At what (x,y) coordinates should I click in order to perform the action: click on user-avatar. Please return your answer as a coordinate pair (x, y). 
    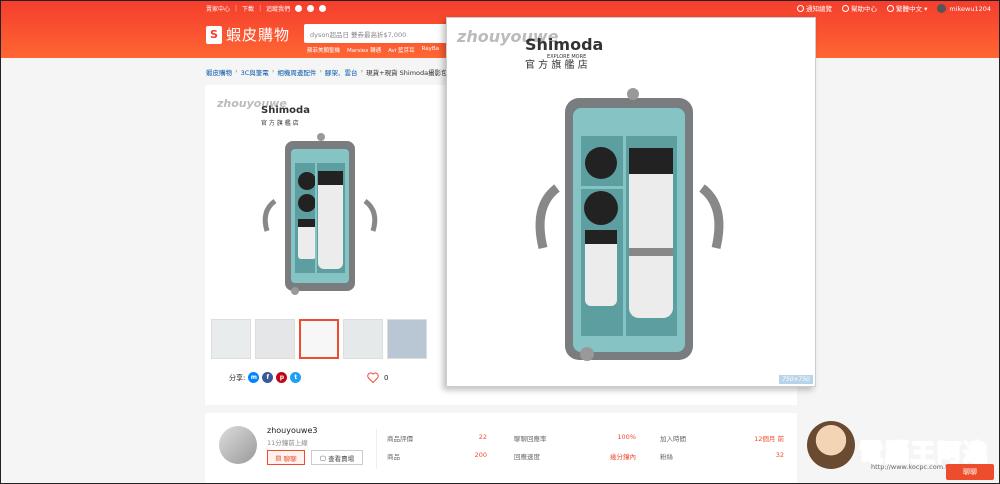
    Looking at the image, I should click on (942, 8).